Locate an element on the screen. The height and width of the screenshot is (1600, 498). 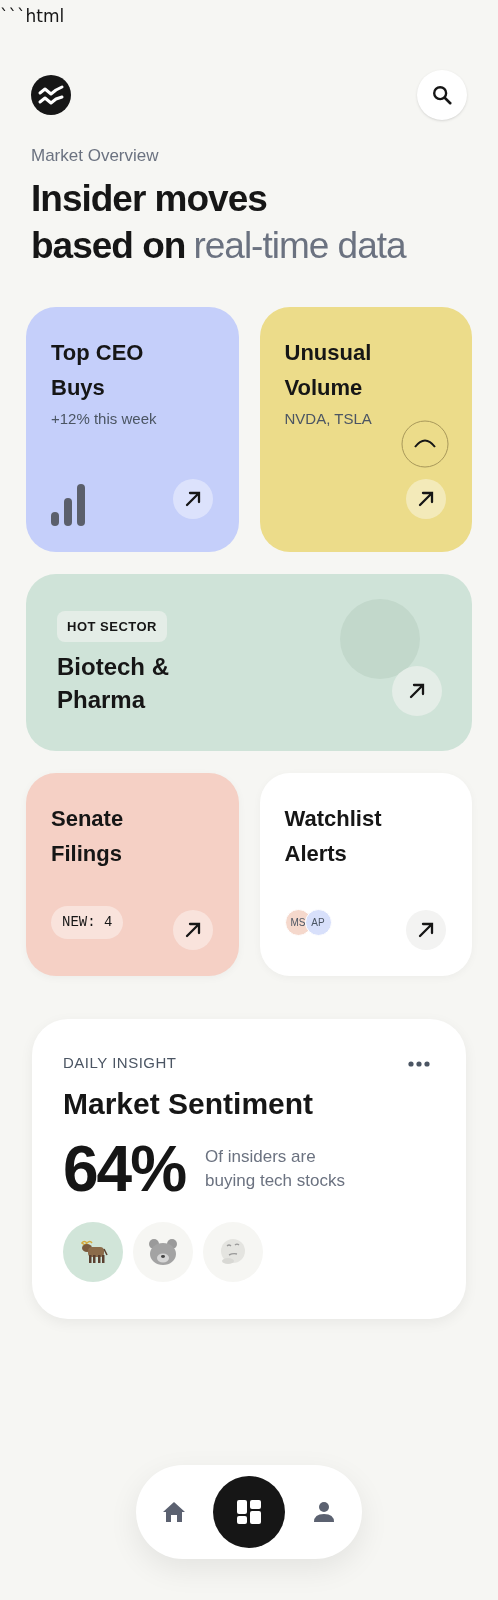
stray-text: ```html is located at coordinates (32, 16).